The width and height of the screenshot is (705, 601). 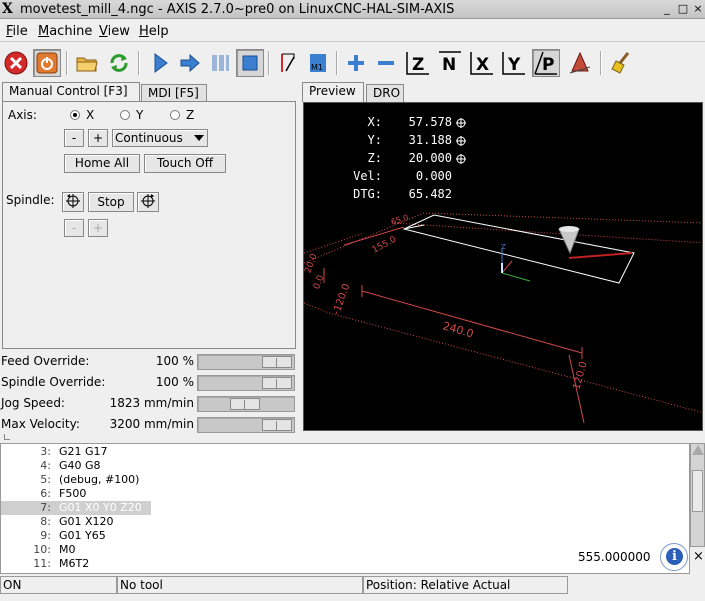 What do you see at coordinates (160, 138) in the screenshot?
I see `jog-mode-select: Continuous` at bounding box center [160, 138].